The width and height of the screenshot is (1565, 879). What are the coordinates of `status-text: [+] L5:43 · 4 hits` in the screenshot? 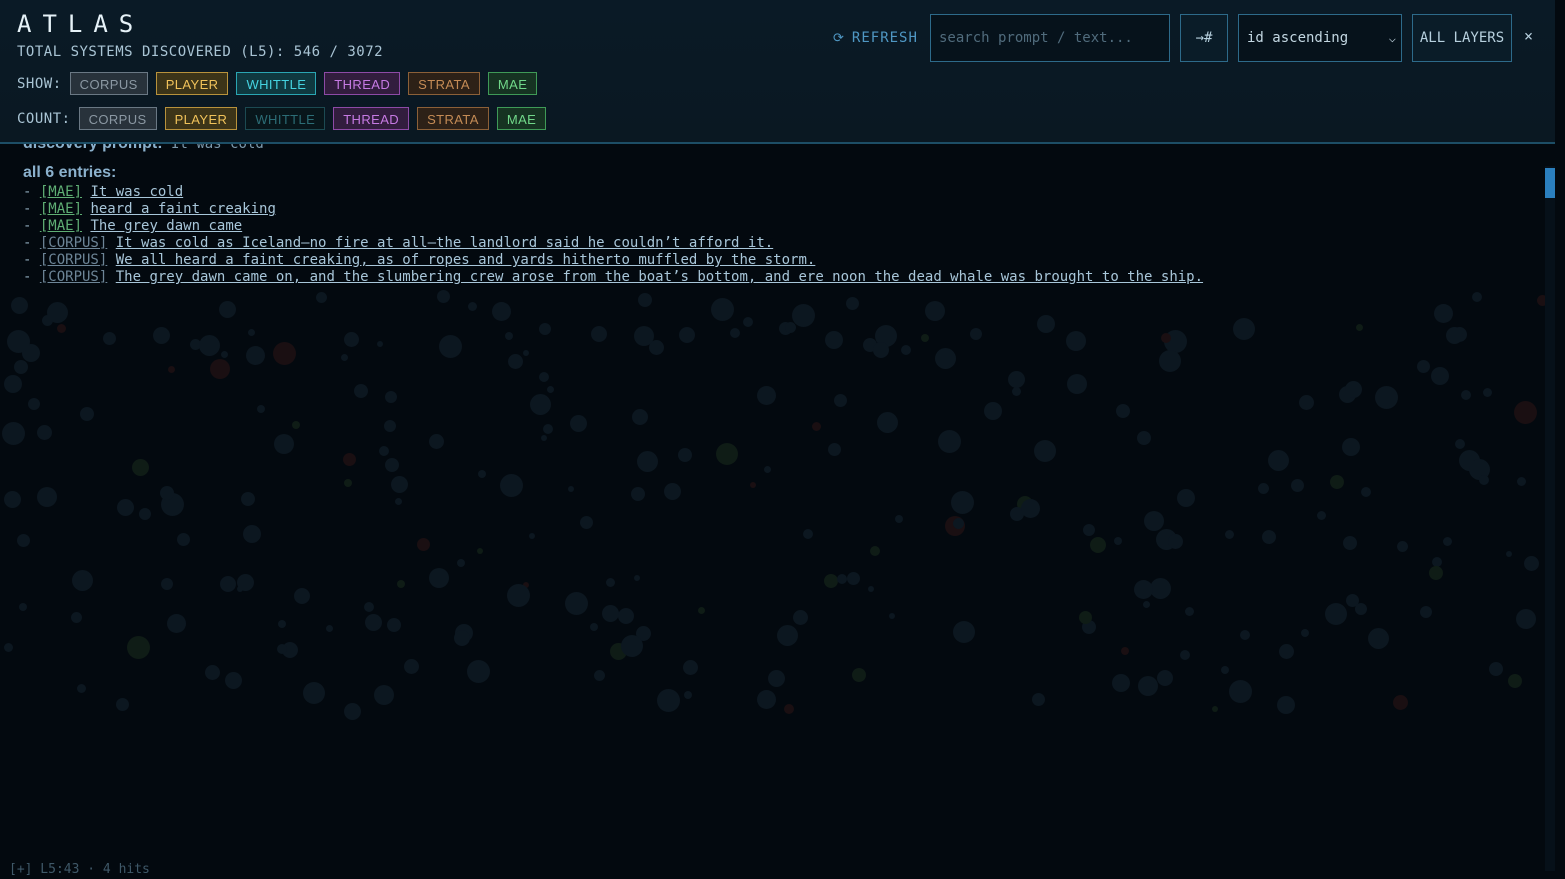 It's located at (79, 869).